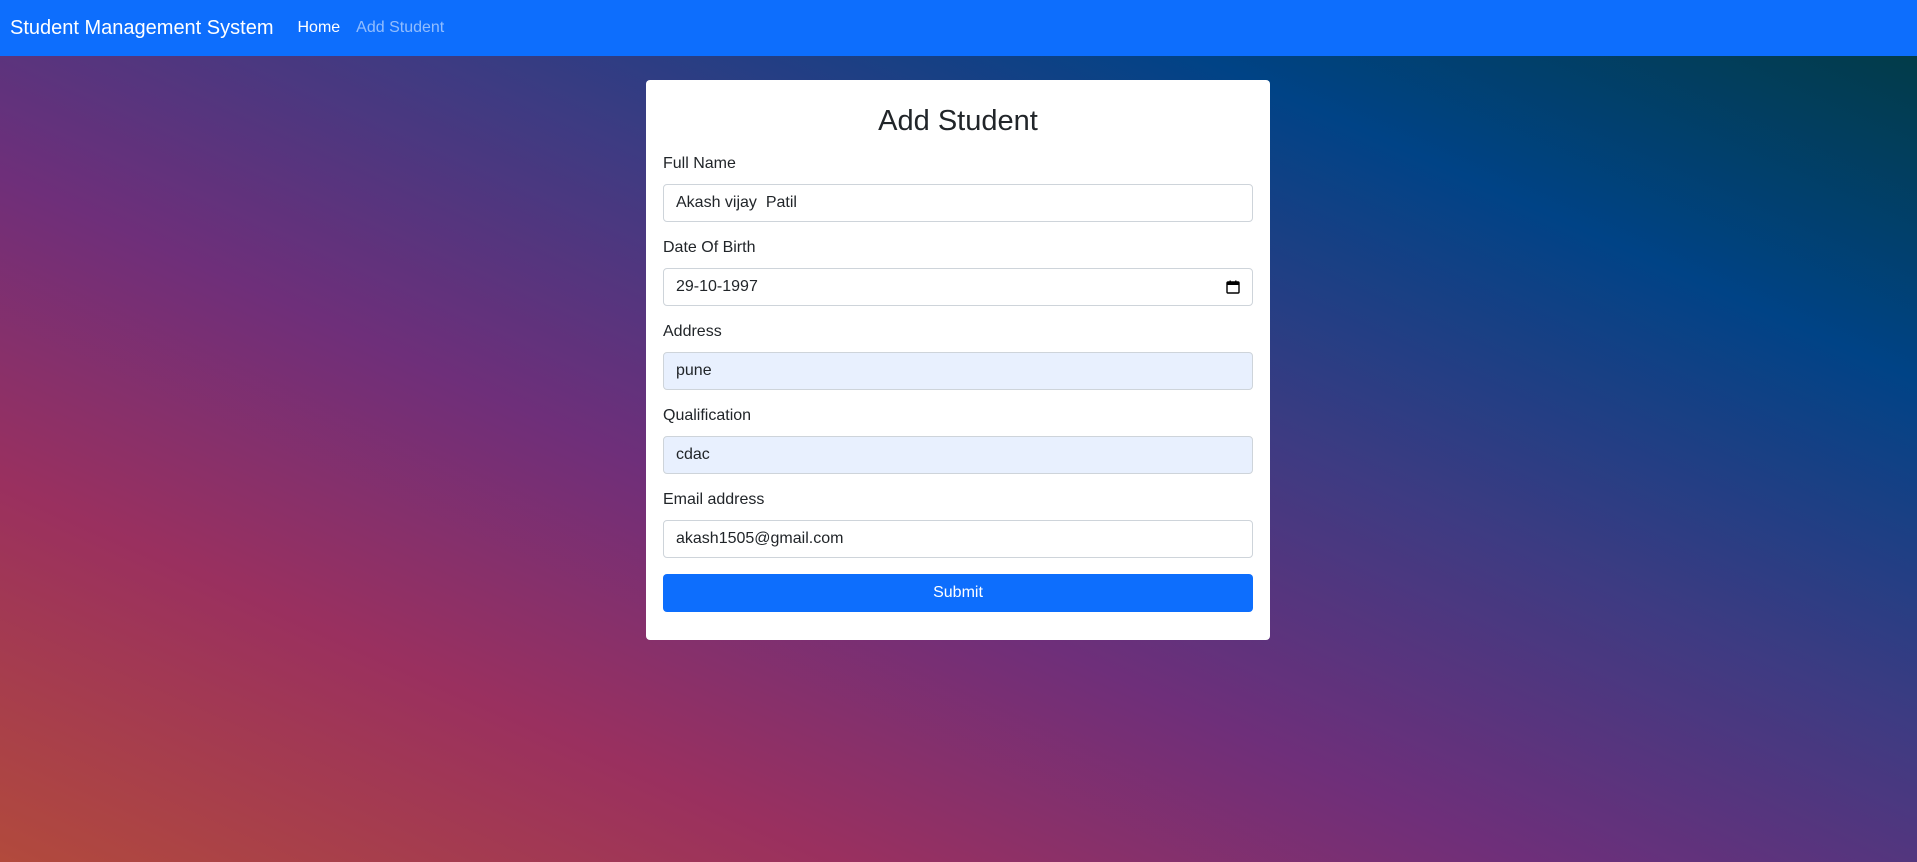 The height and width of the screenshot is (862, 1917). I want to click on dob-value: 29-10-1997, so click(717, 286).